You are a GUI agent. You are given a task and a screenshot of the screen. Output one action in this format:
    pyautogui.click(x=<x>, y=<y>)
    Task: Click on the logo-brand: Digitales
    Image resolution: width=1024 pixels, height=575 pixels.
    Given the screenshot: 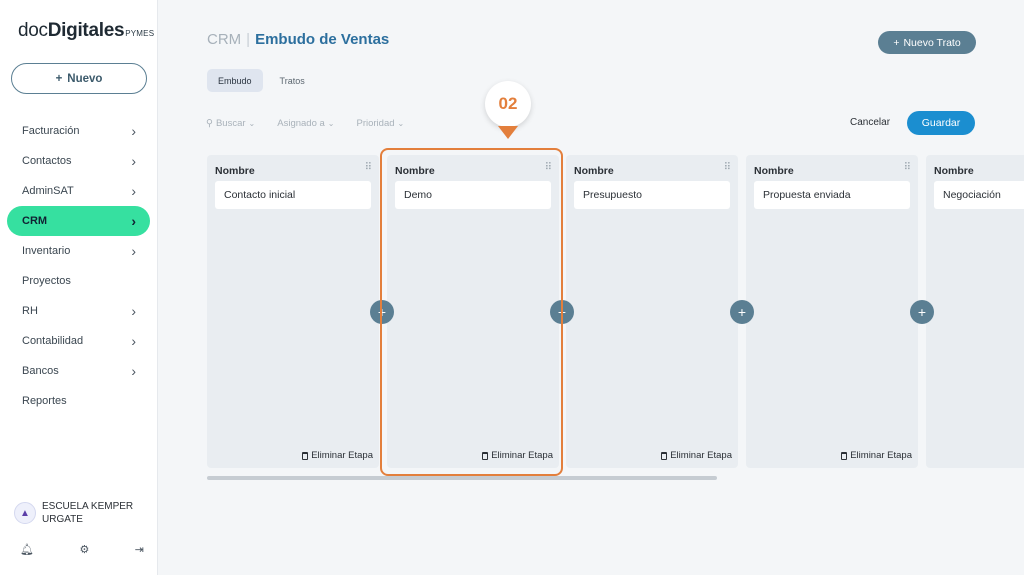 What is the action you would take?
    pyautogui.click(x=86, y=30)
    